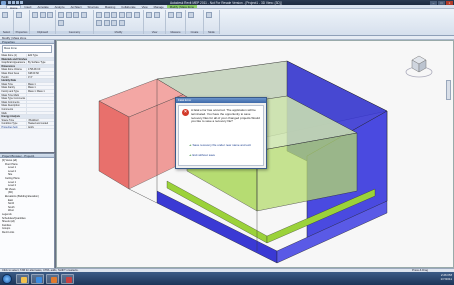  Describe the element at coordinates (40, 127) in the screenshot. I see `apply-button: Apply` at that location.